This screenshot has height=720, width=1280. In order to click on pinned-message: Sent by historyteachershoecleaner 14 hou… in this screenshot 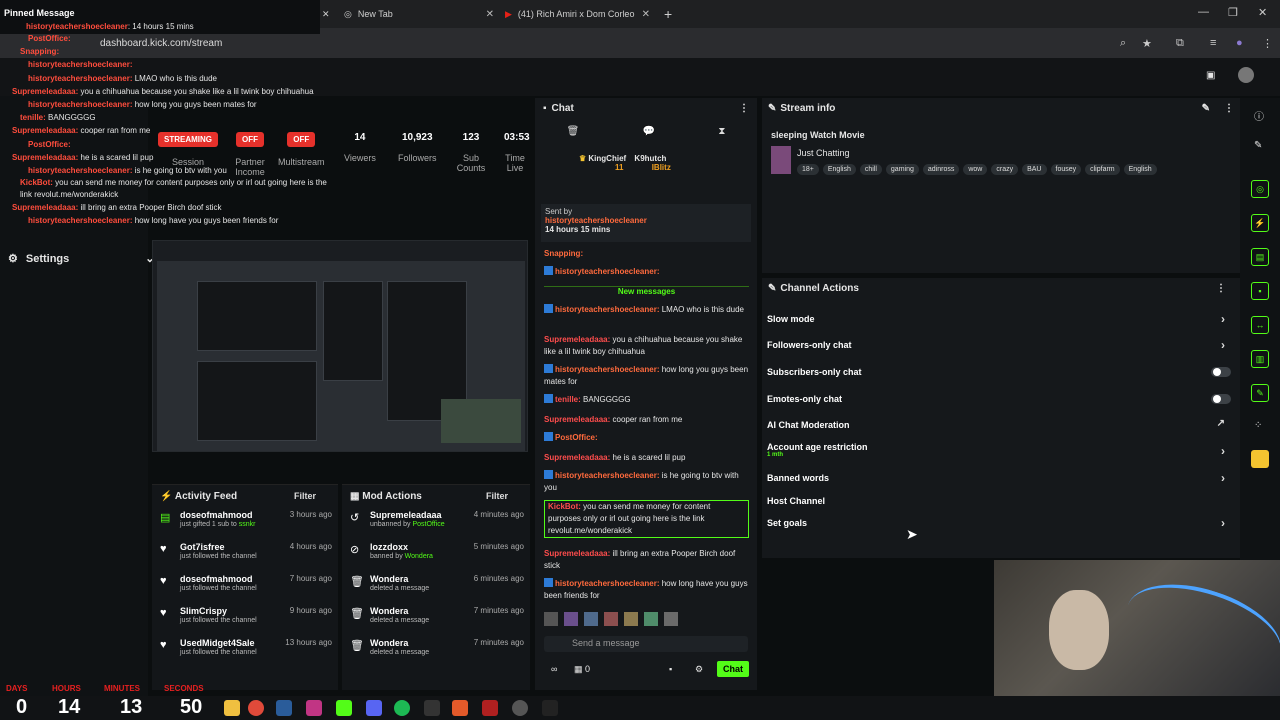, I will do `click(646, 223)`.